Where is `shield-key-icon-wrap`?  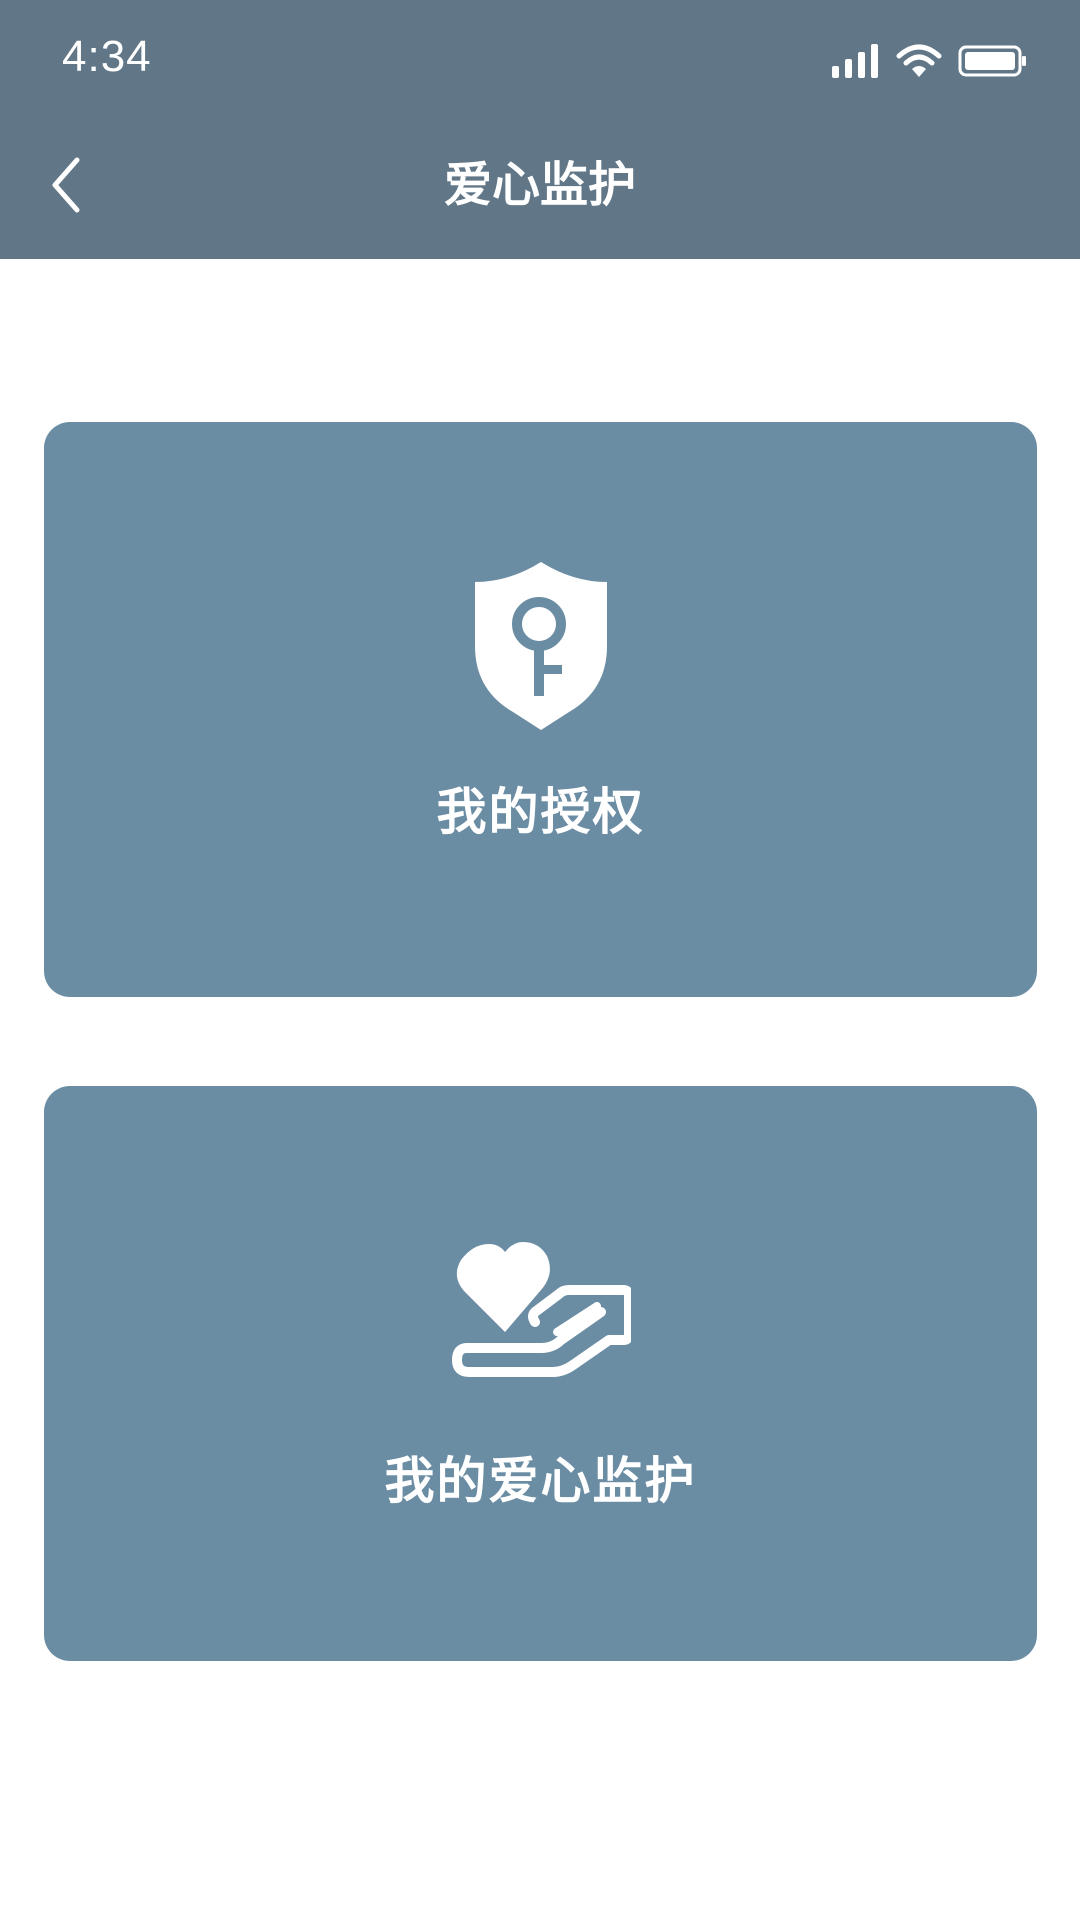 shield-key-icon-wrap is located at coordinates (540, 645).